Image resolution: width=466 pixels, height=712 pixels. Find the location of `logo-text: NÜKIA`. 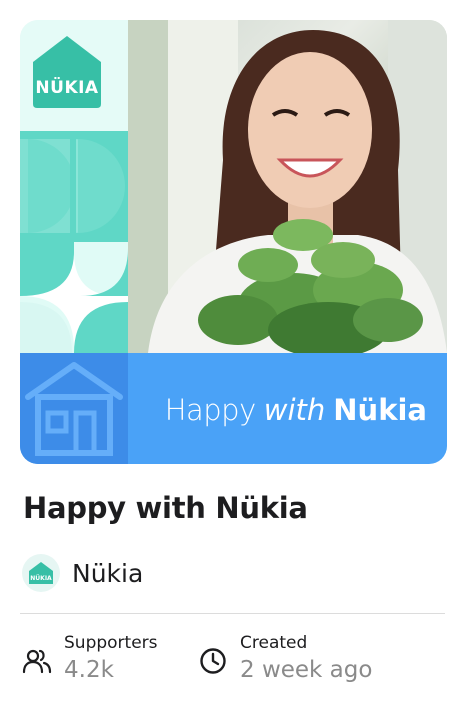

logo-text: NÜKIA is located at coordinates (67, 88).